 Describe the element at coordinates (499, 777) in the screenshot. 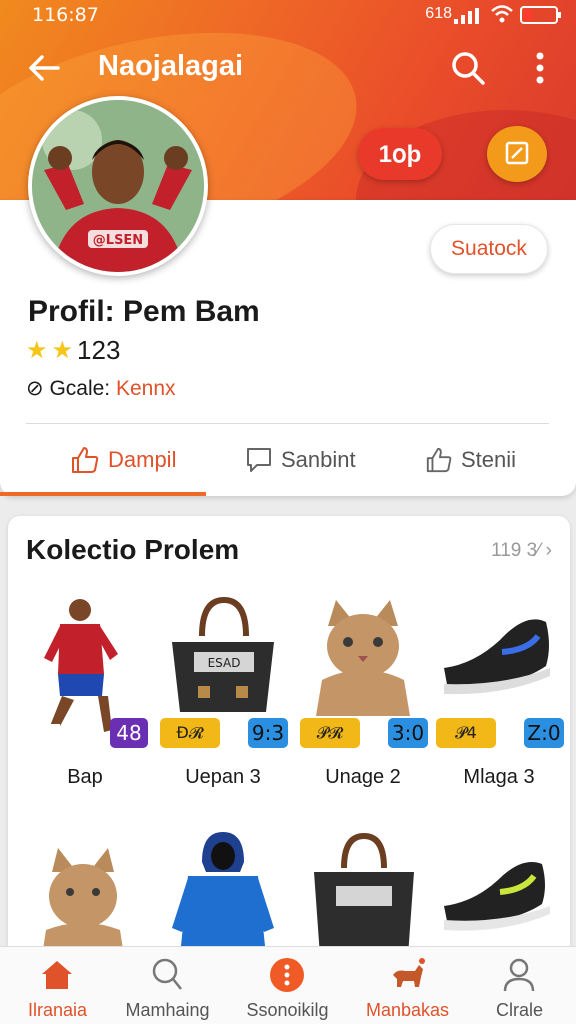

I see `item-label: Mlaga 3` at that location.